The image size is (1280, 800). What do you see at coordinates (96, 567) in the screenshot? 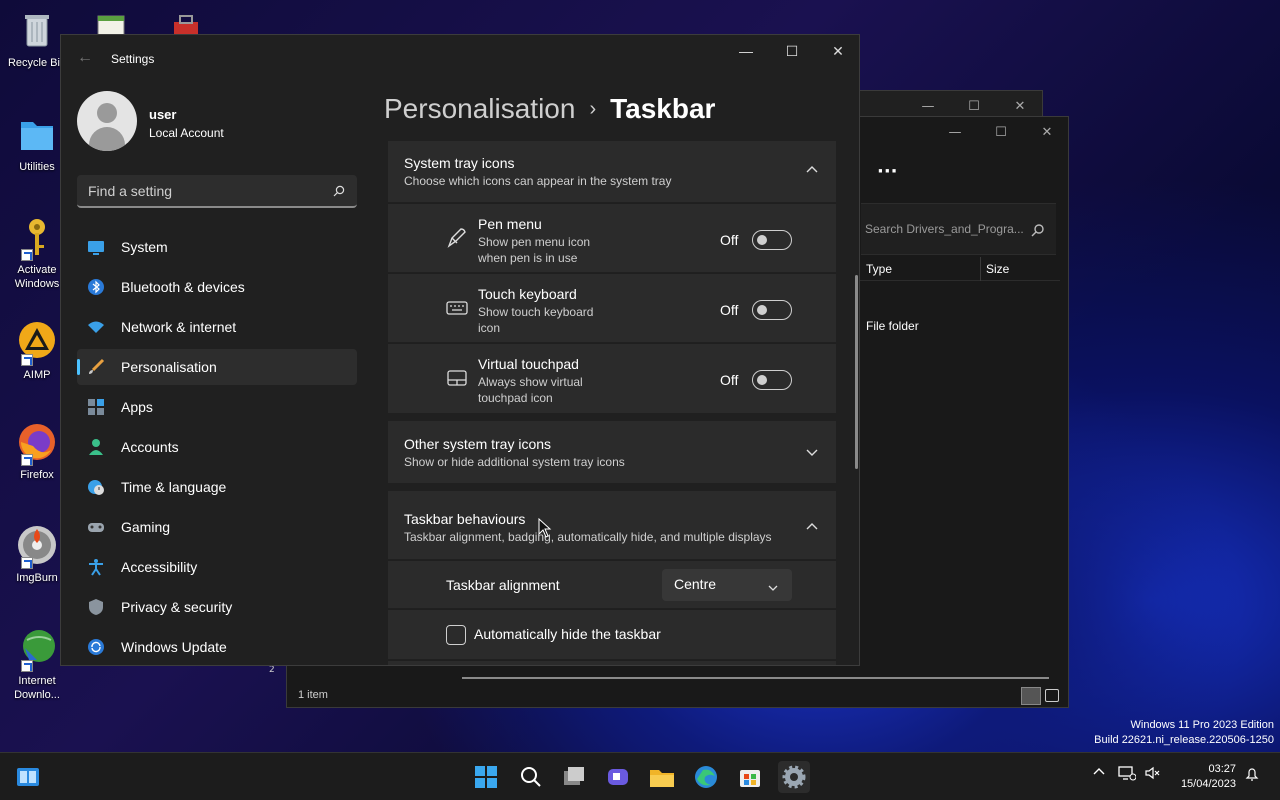
I see `accessibility-icon` at bounding box center [96, 567].